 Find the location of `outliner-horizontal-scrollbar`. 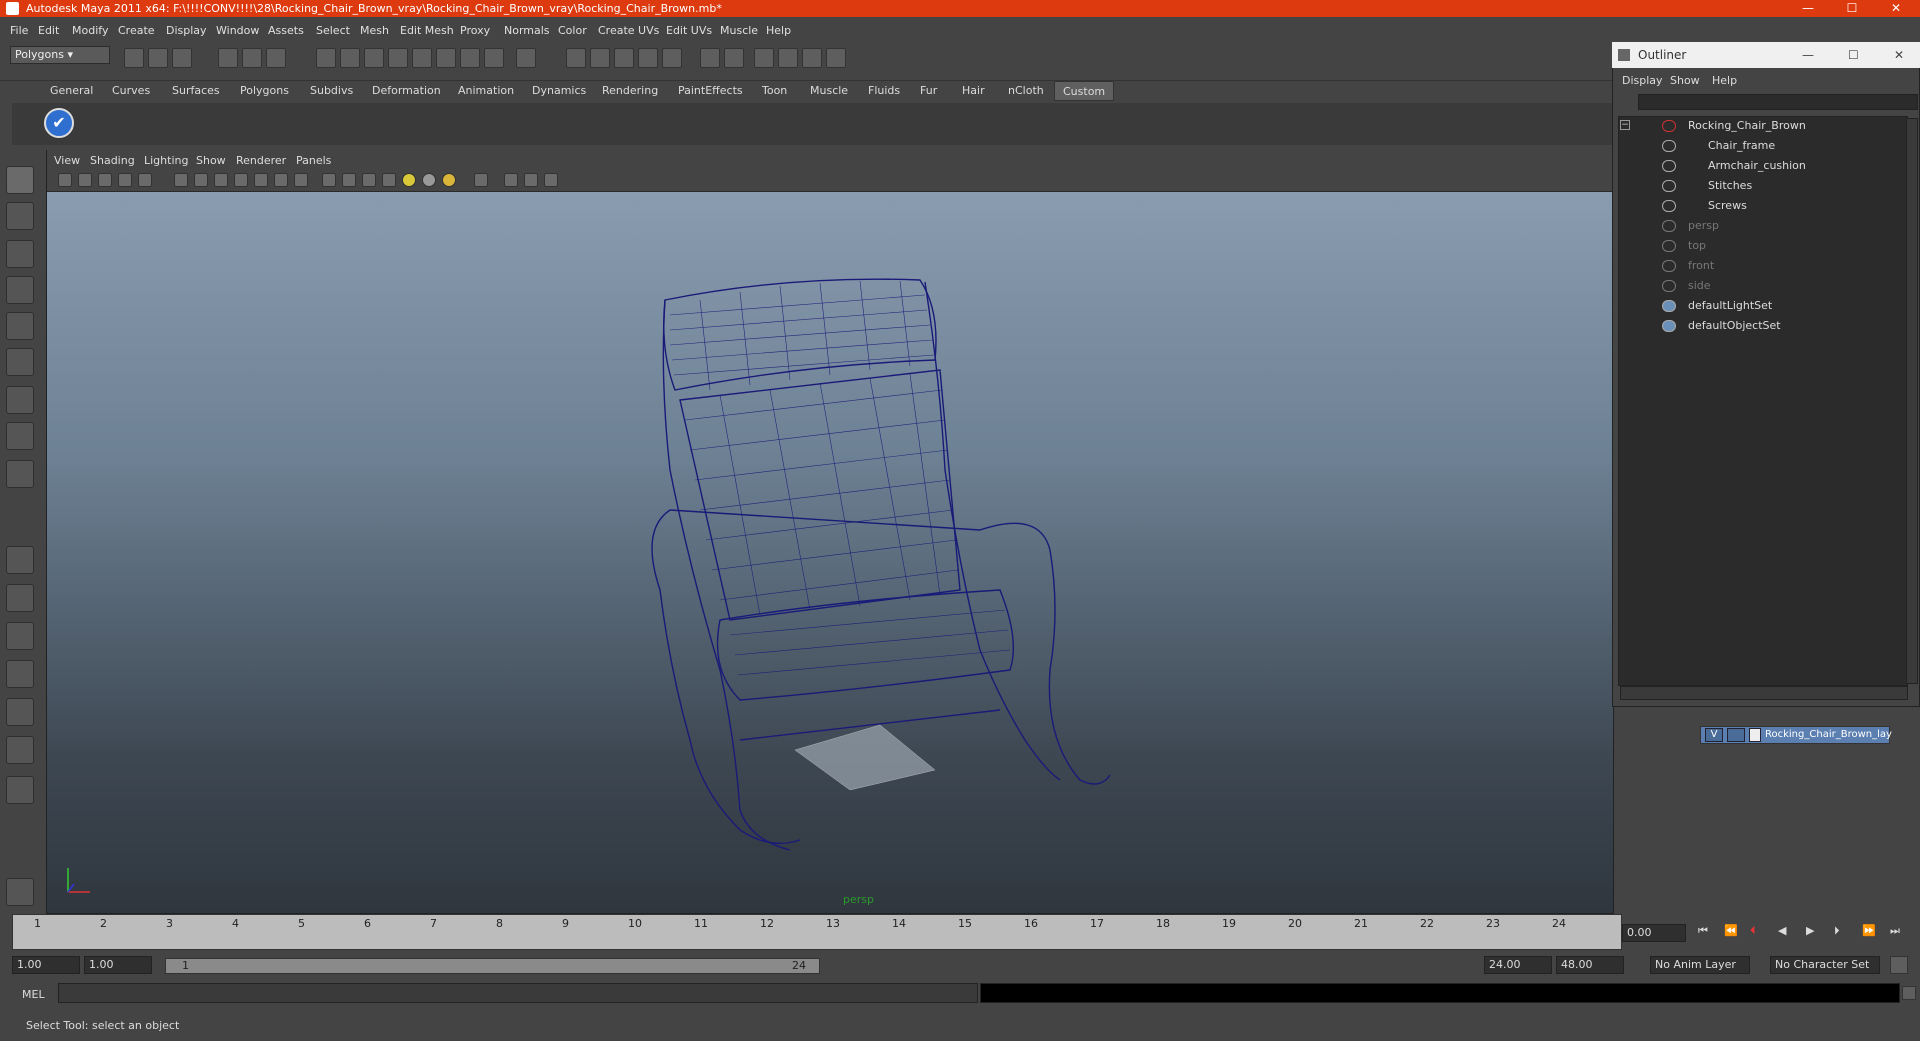

outliner-horizontal-scrollbar is located at coordinates (1764, 693).